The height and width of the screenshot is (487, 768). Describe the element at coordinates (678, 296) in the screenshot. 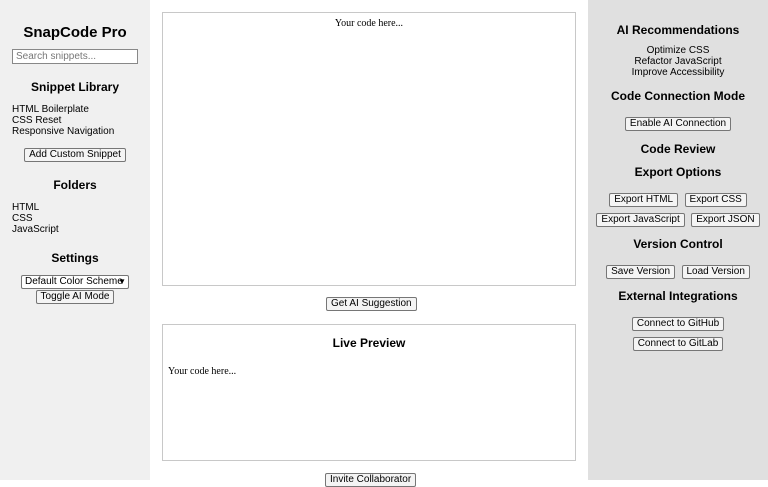

I see `external-integrations-heading: External Integrations` at that location.